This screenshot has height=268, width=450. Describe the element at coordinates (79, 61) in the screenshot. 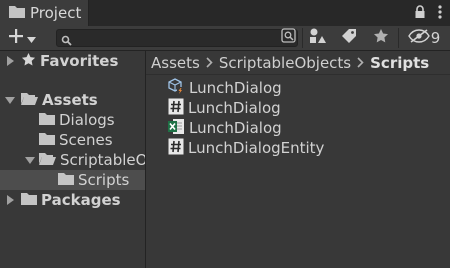

I see `tree-item-label: Favorites` at that location.